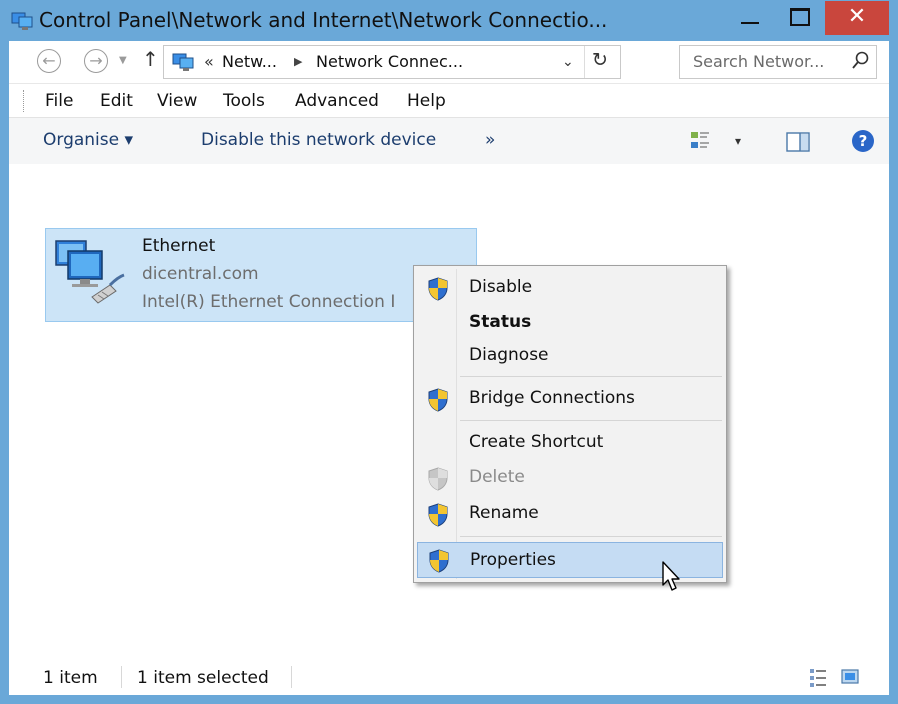  What do you see at coordinates (244, 101) in the screenshot?
I see `menu-tools: Tools` at bounding box center [244, 101].